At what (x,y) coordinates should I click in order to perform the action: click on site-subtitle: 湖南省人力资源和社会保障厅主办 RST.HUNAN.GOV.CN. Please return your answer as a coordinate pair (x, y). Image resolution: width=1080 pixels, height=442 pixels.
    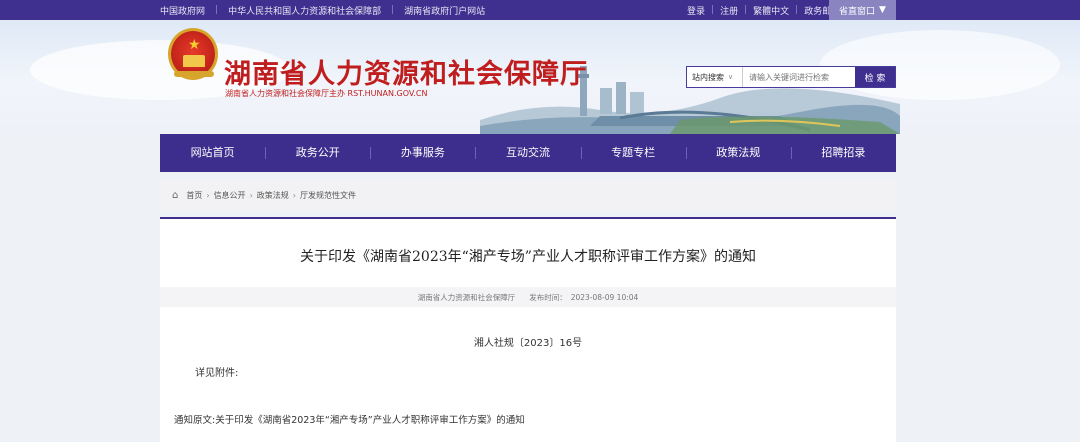
    Looking at the image, I should click on (326, 93).